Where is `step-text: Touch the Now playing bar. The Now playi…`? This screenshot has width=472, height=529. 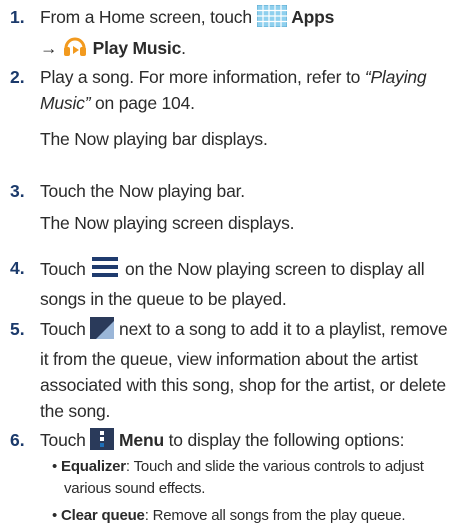 step-text: Touch the Now playing bar. The Now playi… is located at coordinates (254, 207).